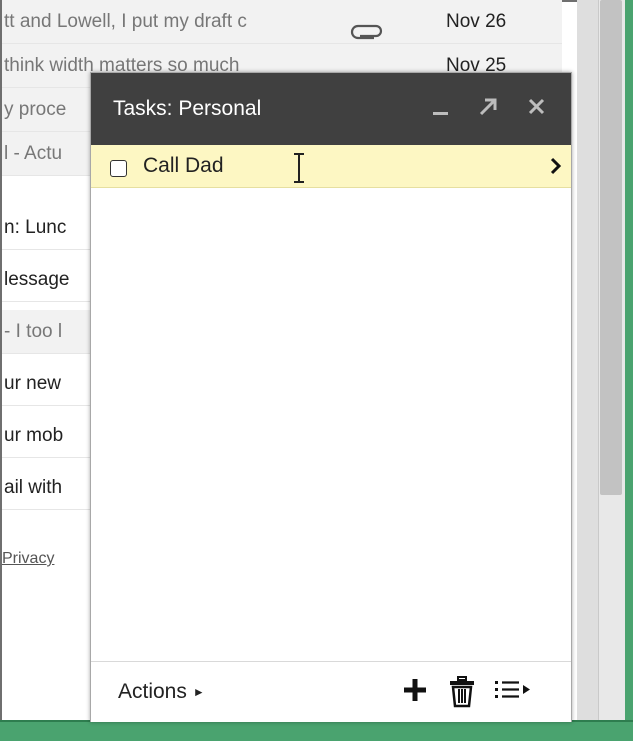  I want to click on task-label: Call Dad, so click(183, 166).